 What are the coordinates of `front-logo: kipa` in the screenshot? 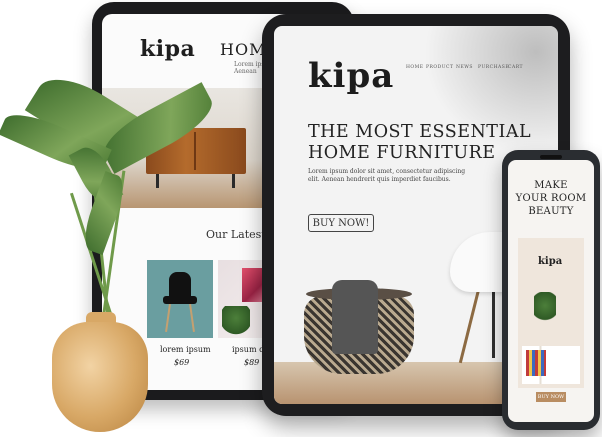 It's located at (351, 76).